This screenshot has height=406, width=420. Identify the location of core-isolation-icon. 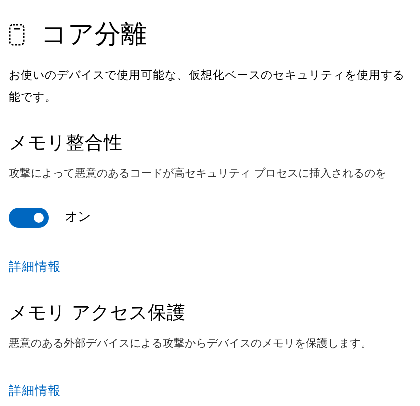
(17, 35).